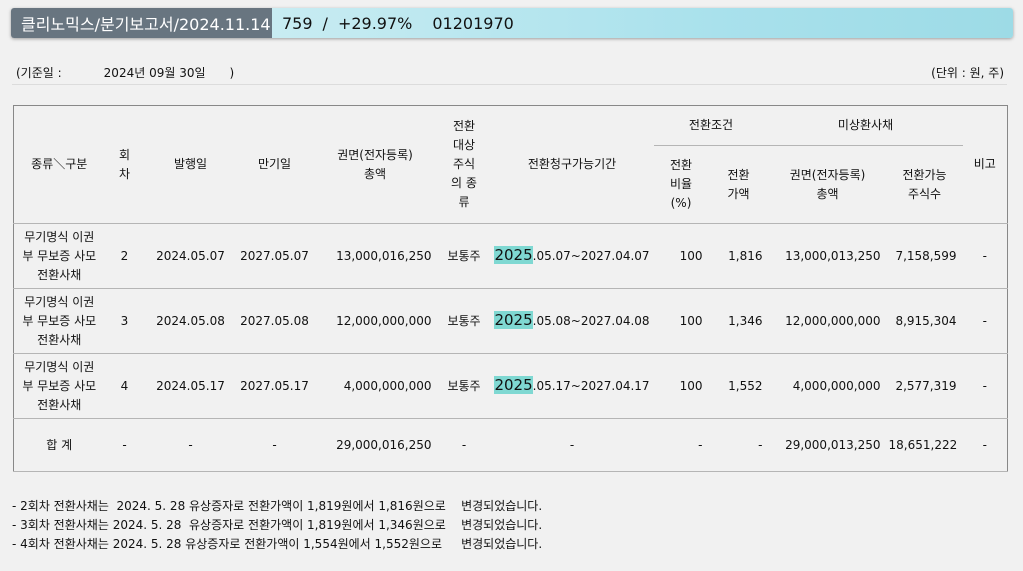 Image resolution: width=1023 pixels, height=571 pixels. Describe the element at coordinates (509, 84) in the screenshot. I see `divider` at that location.